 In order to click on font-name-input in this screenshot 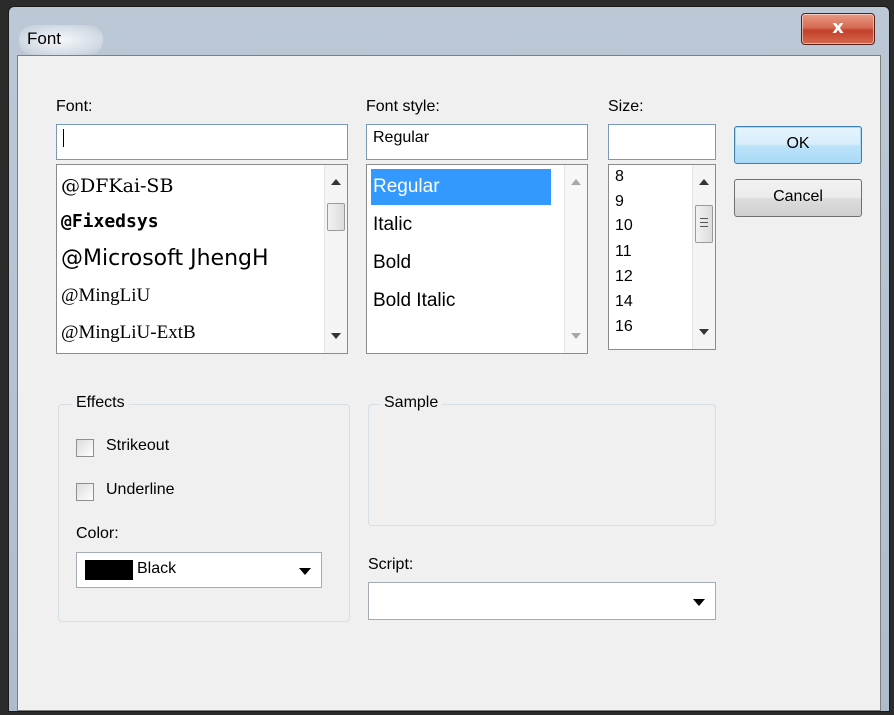, I will do `click(202, 142)`.